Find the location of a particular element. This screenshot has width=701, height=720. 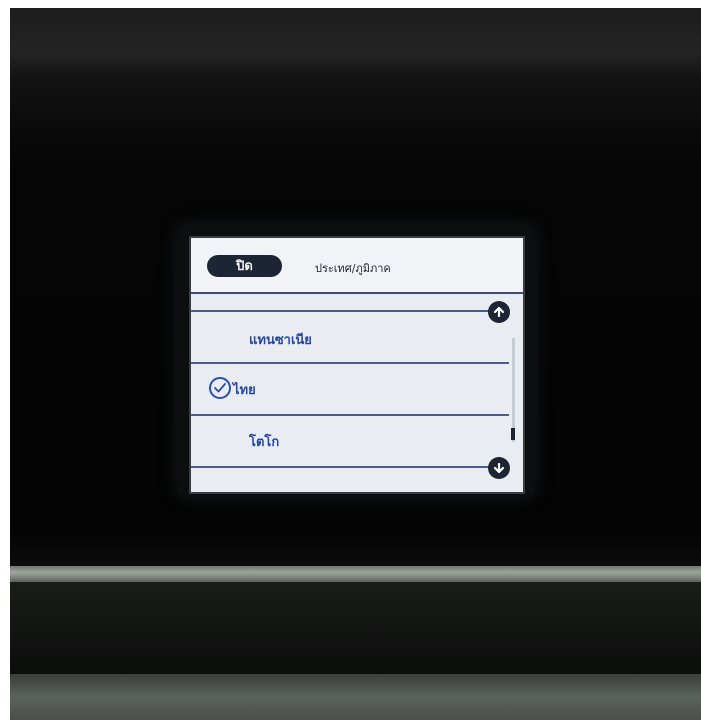

arrow-down-icon is located at coordinates (499, 468).